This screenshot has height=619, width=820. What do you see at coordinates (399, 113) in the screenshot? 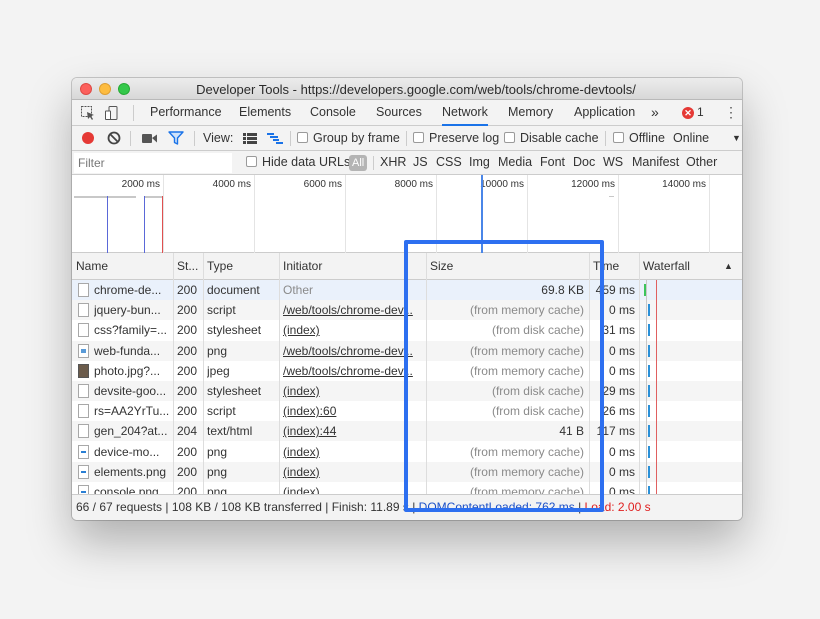
I see `tab-sources: Sources` at bounding box center [399, 113].